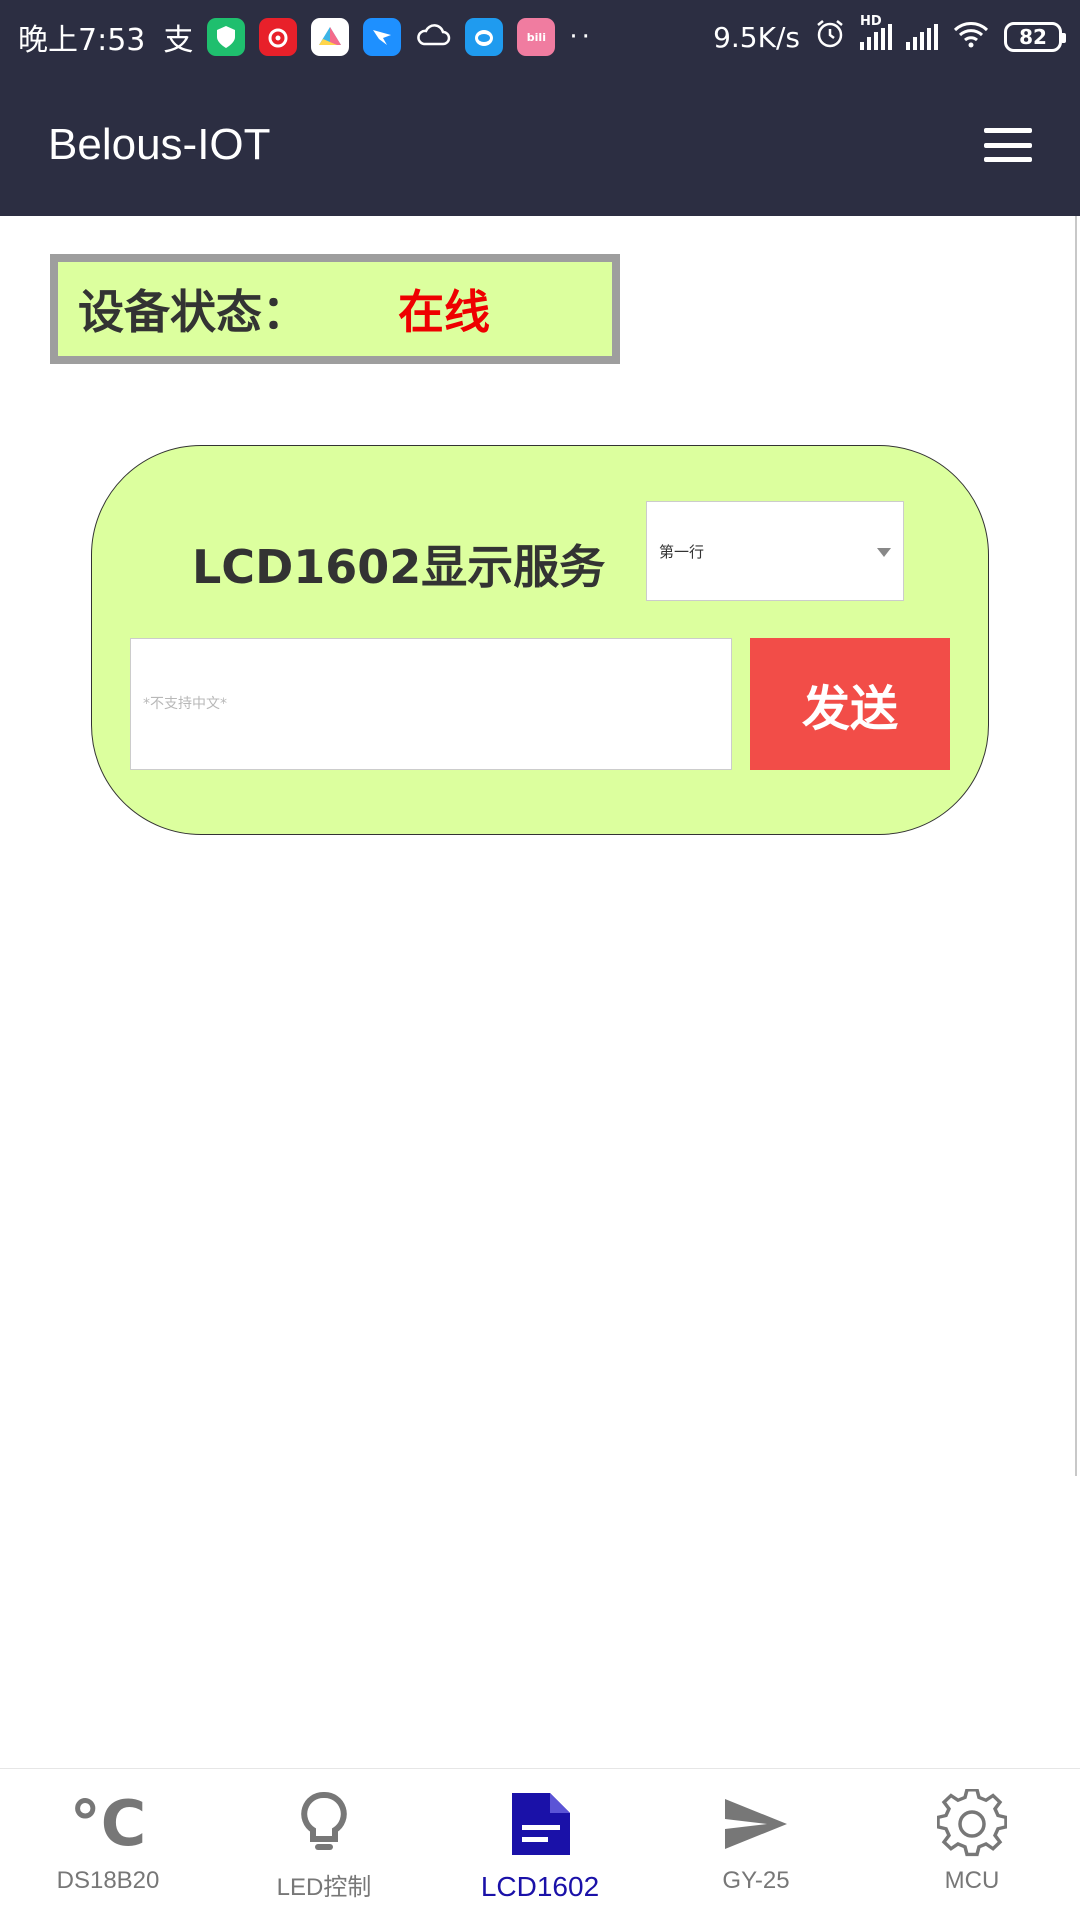 This screenshot has height=1920, width=1080. What do you see at coordinates (972, 1880) in the screenshot?
I see `nav-label-mcu: MCU` at bounding box center [972, 1880].